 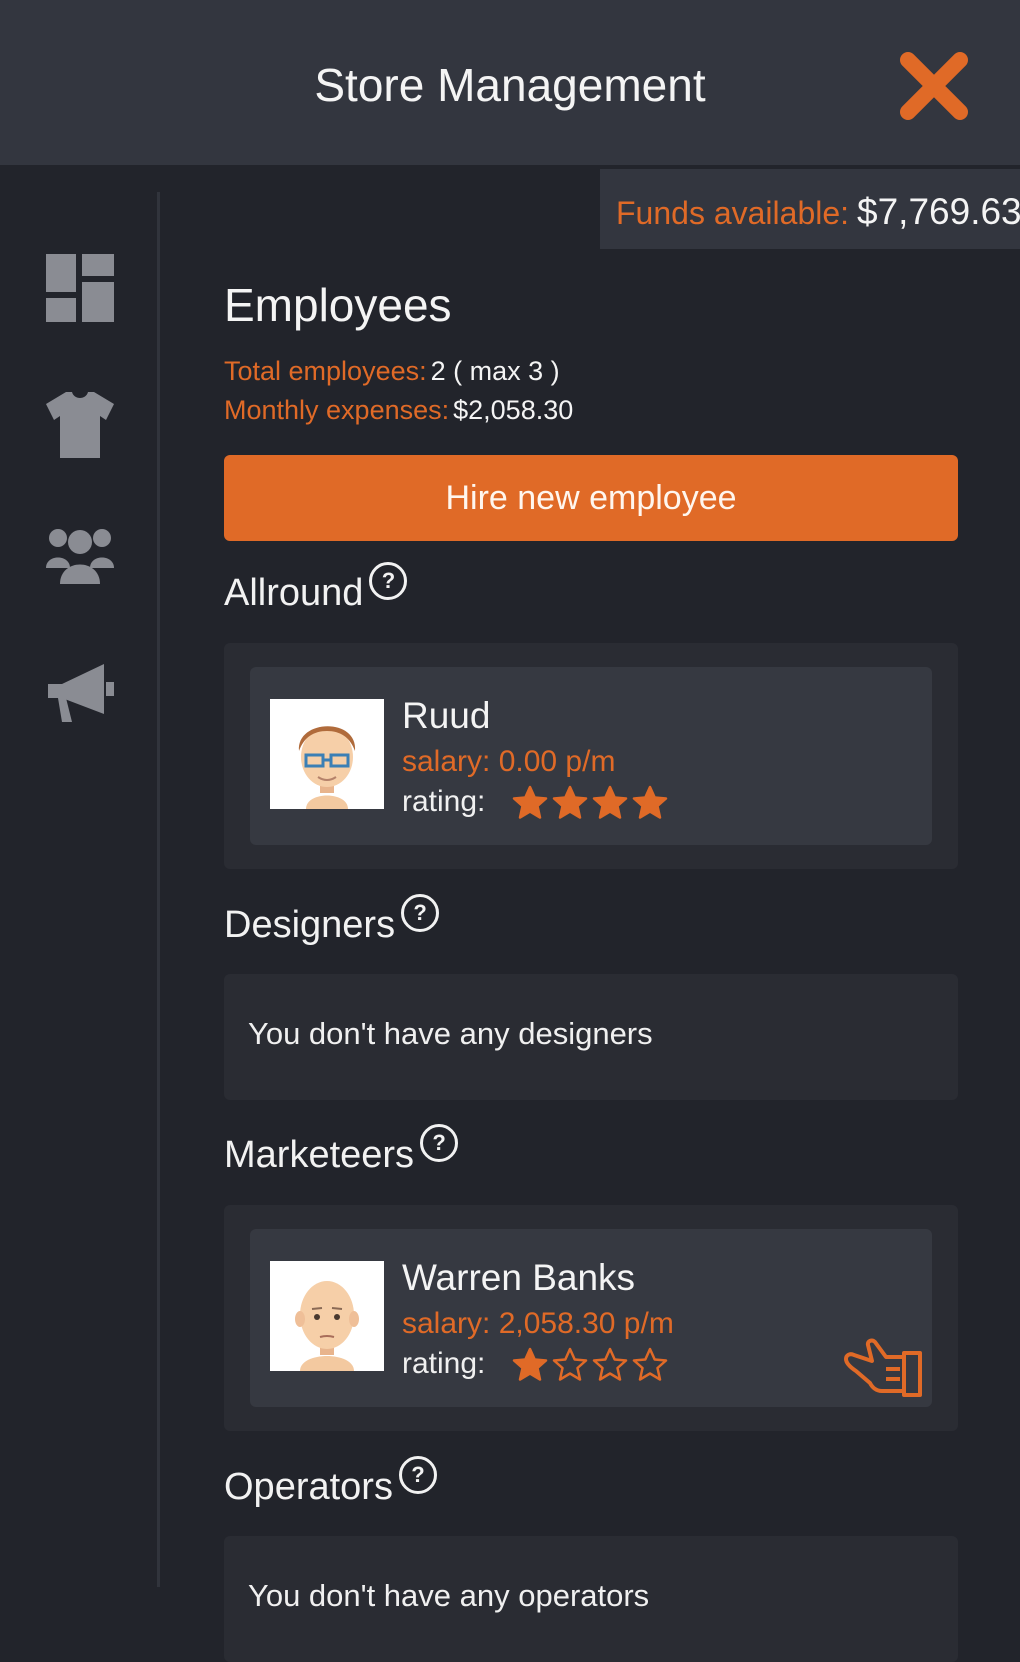 What do you see at coordinates (883, 1368) in the screenshot?
I see `fire-employee-icon` at bounding box center [883, 1368].